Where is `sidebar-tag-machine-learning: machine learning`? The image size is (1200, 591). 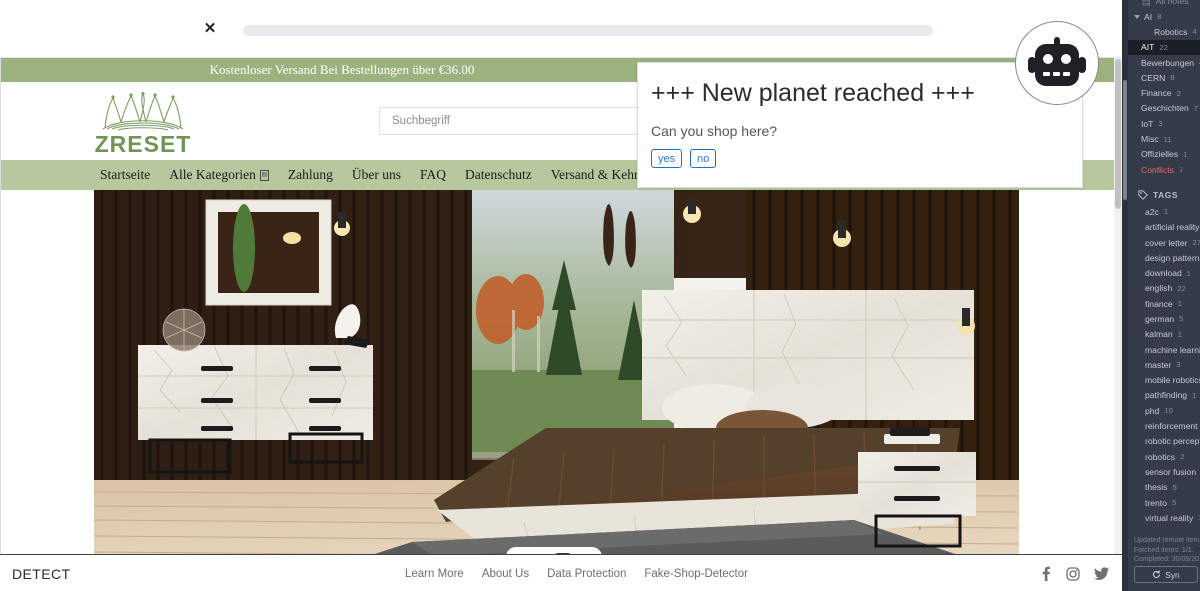
sidebar-tag-machine-learning: machine learning is located at coordinates (1164, 349).